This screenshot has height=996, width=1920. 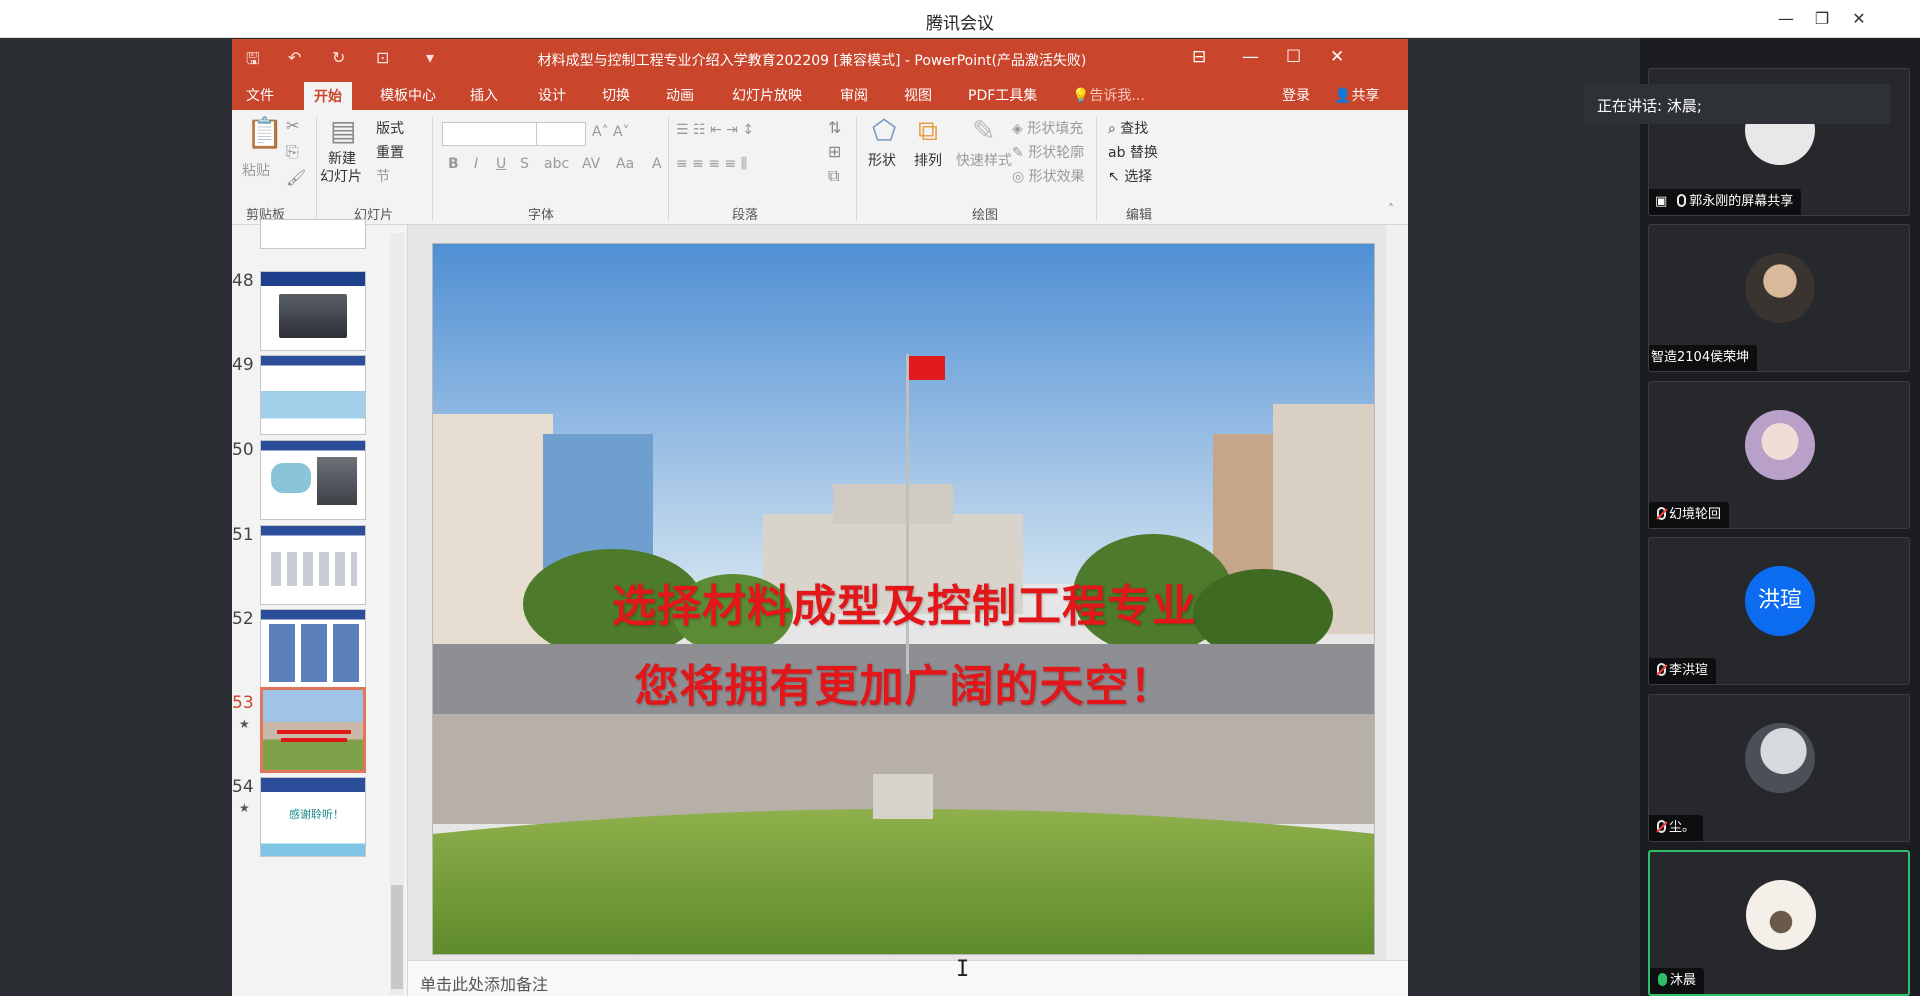 What do you see at coordinates (1356, 95) in the screenshot?
I see `share-button: 👤共享` at bounding box center [1356, 95].